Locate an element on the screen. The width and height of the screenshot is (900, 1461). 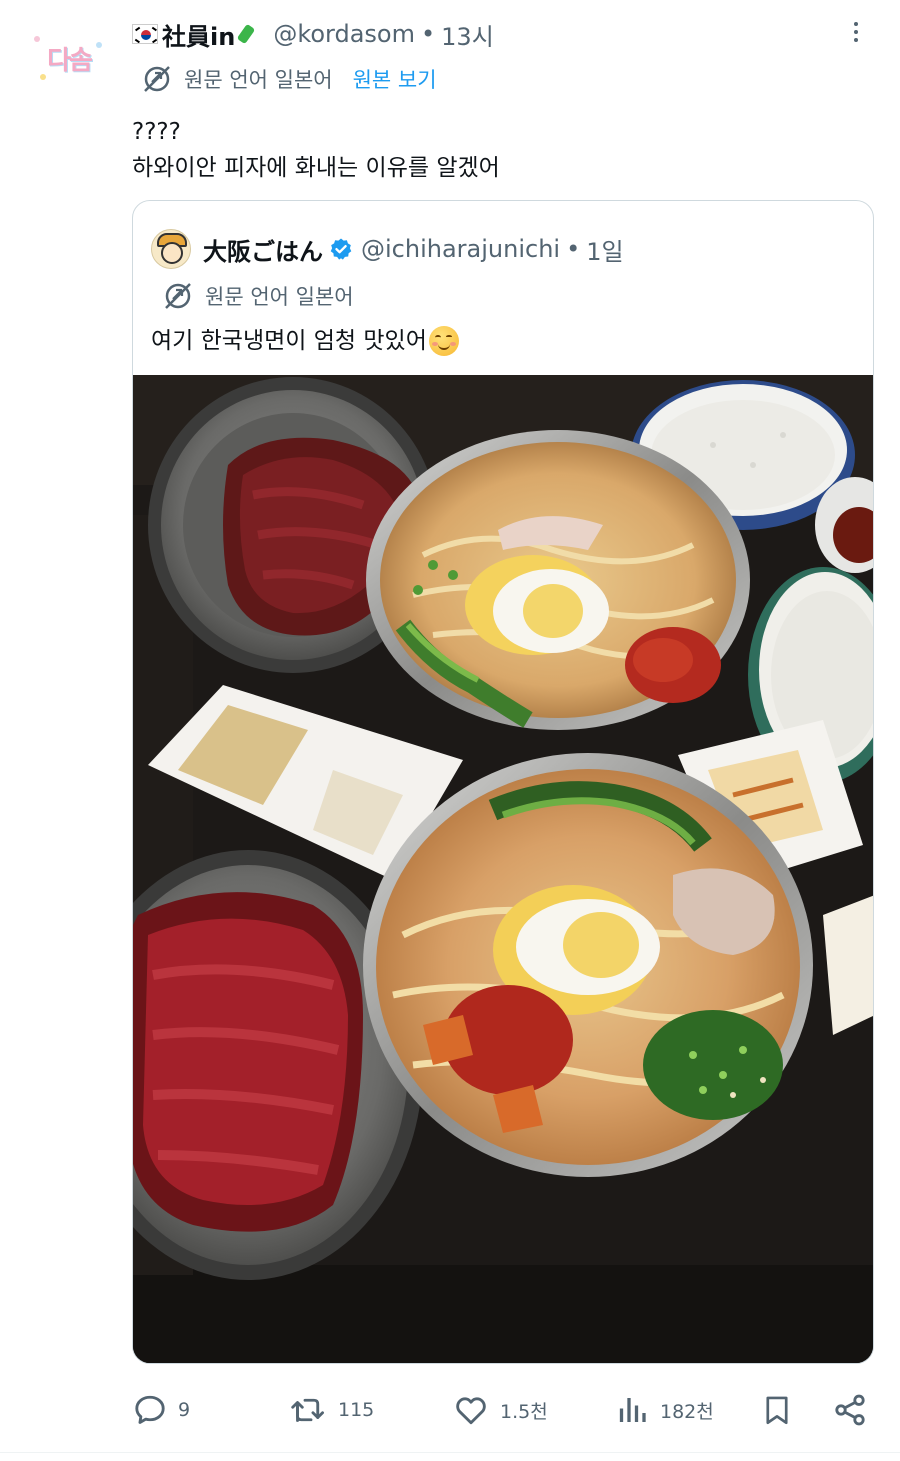
quoted-tweet-header: 大阪ごはん @ichiharajunichi • 1일 is located at coordinates (387, 249).